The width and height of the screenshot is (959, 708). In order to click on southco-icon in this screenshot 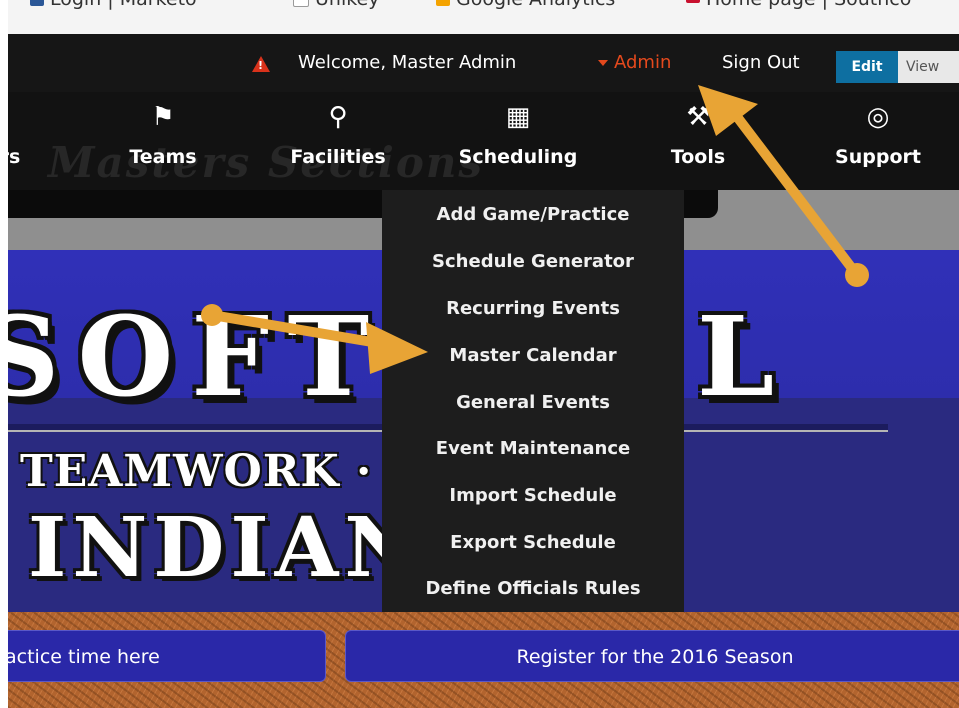, I will do `click(693, 1)`.